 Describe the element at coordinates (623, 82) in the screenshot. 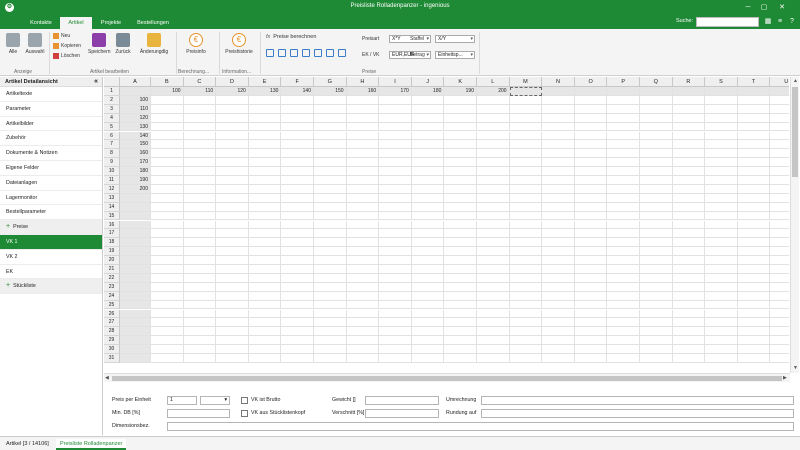

I see `column-header: P` at that location.